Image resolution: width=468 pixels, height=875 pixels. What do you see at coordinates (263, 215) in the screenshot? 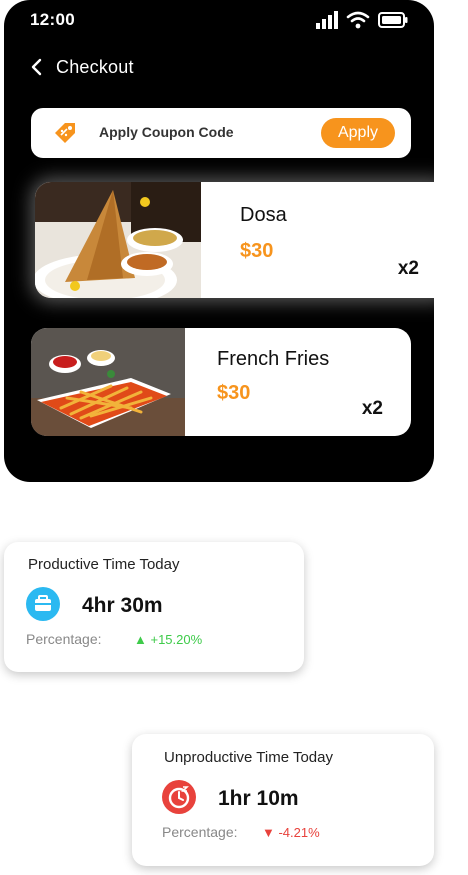
I see `item-name: Dosa` at bounding box center [263, 215].